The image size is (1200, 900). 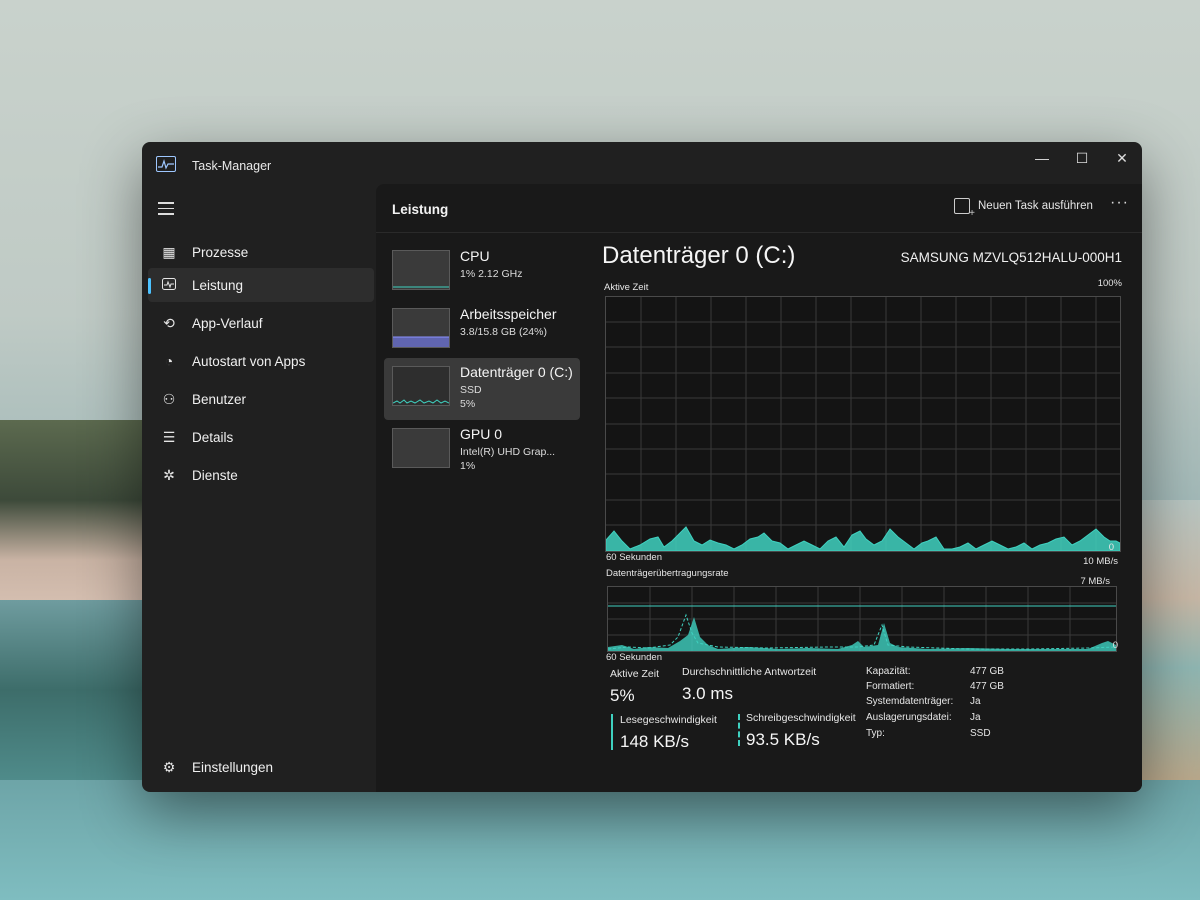 I want to click on device-item-gpu: GPU 0 Intel(R) UHD Grap... 1%, so click(x=482, y=451).